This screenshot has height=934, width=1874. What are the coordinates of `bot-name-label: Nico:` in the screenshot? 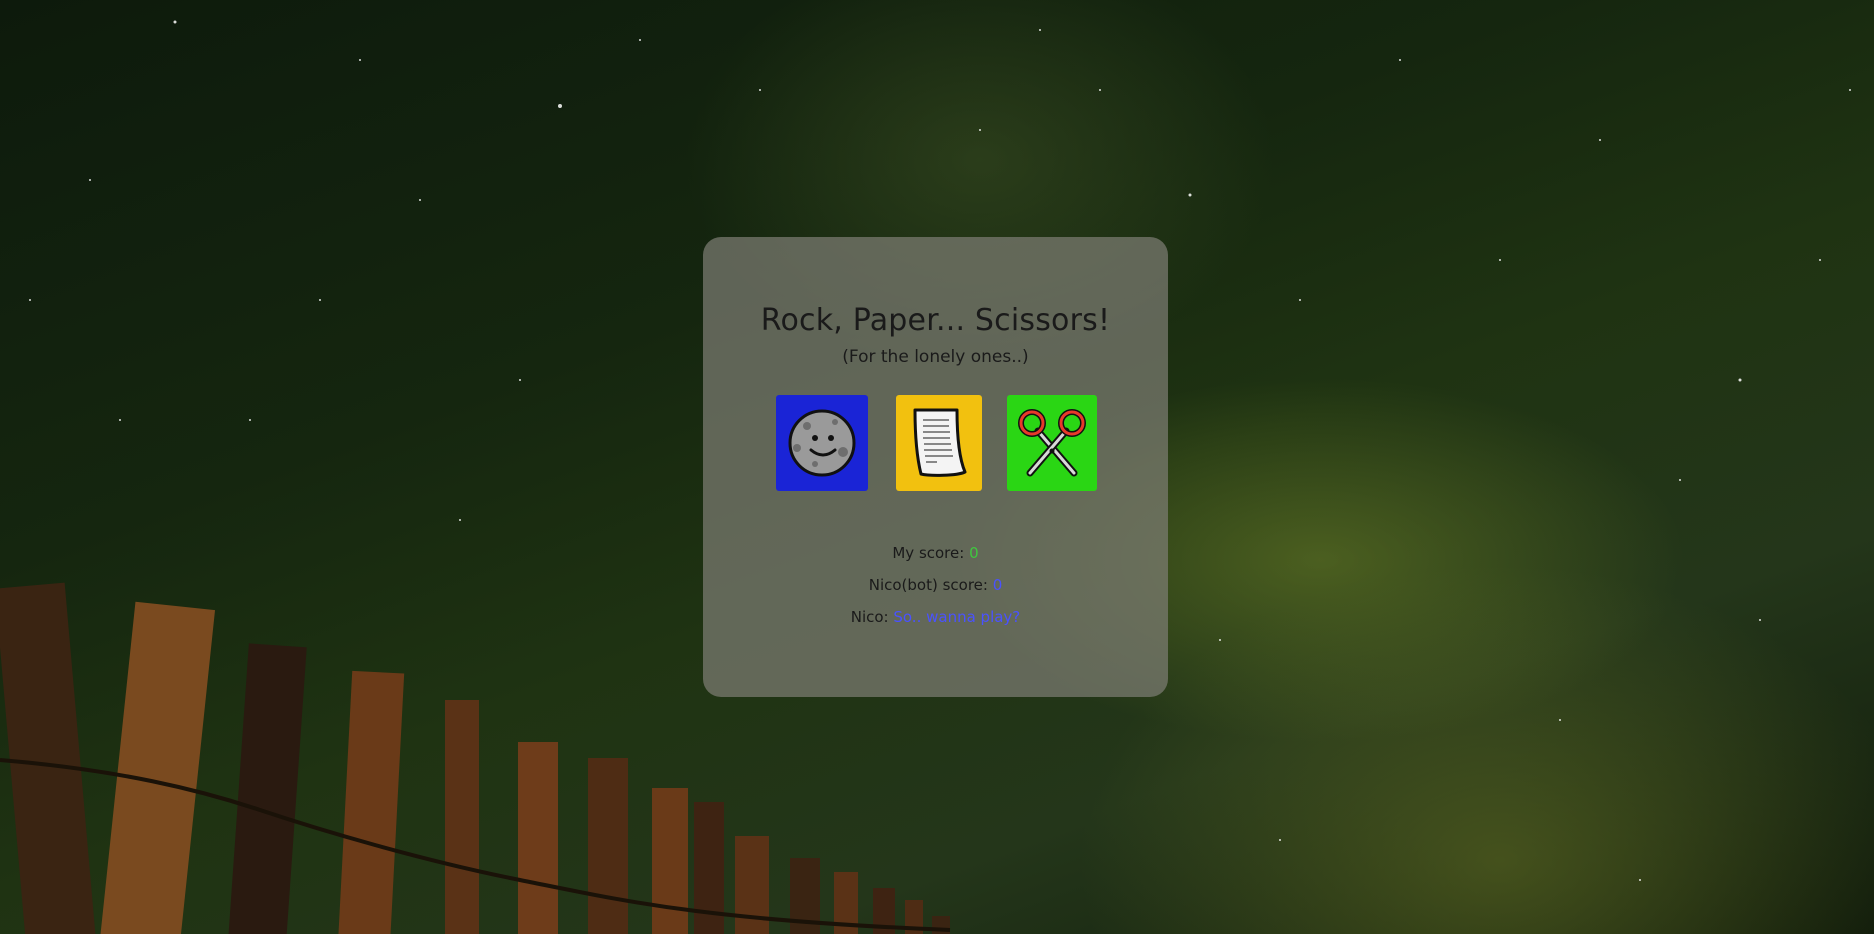 It's located at (869, 617).